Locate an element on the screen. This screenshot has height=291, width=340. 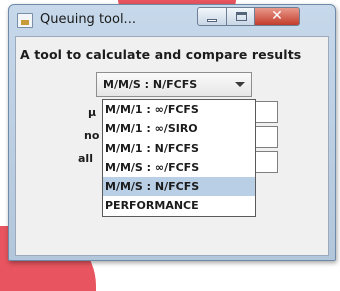
minimize-button is located at coordinates (212, 16).